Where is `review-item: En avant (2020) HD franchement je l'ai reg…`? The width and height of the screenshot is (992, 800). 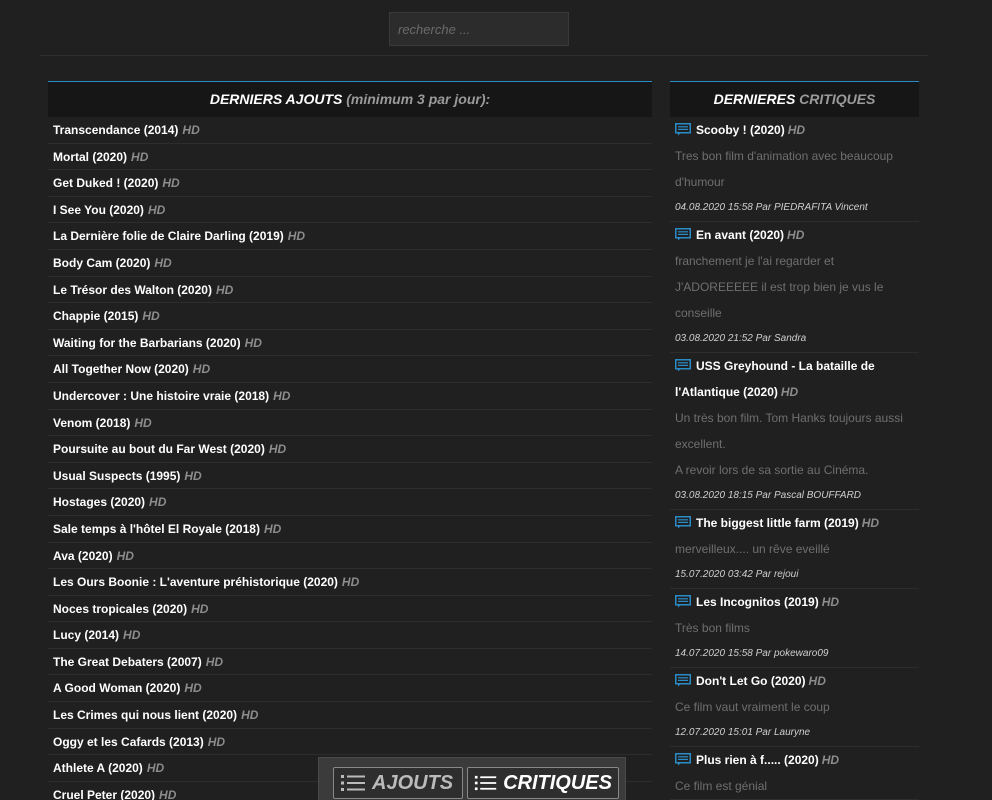 review-item: En avant (2020) HD franchement je l'ai reg… is located at coordinates (794, 287).